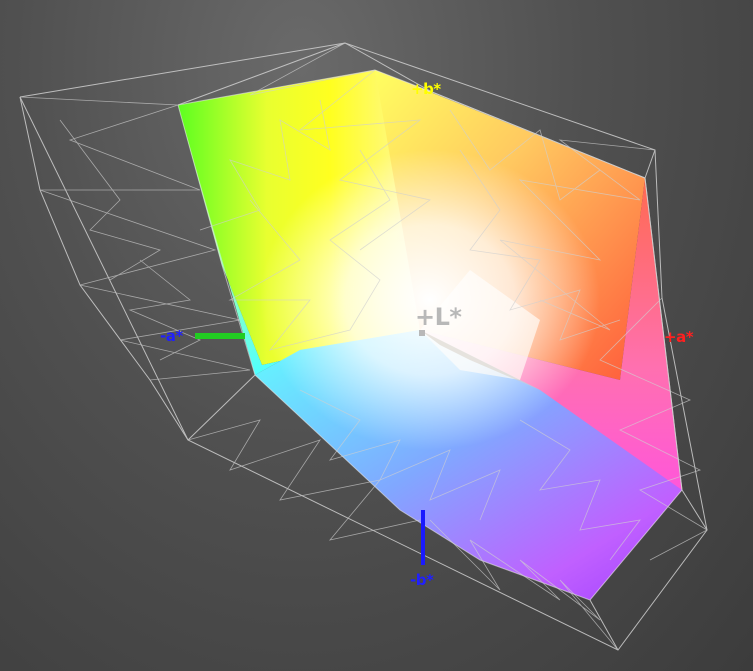 The image size is (753, 671). What do you see at coordinates (426, 89) in the screenshot?
I see `axis-label-b-plus: +b*` at bounding box center [426, 89].